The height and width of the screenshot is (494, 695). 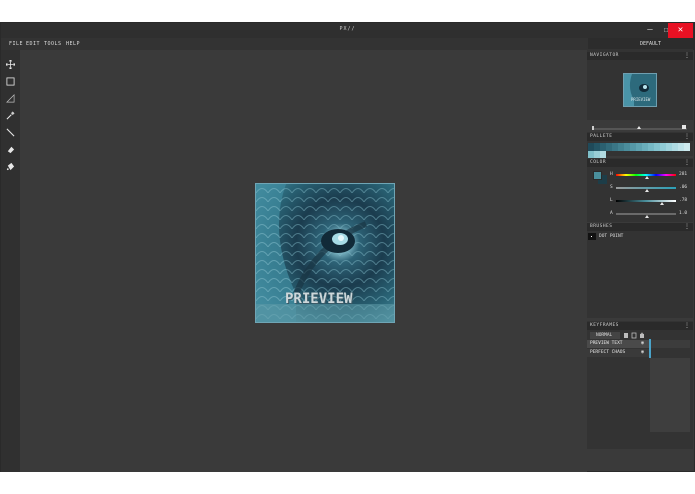 What do you see at coordinates (680, 30) in the screenshot?
I see `close-button: ✕` at bounding box center [680, 30].